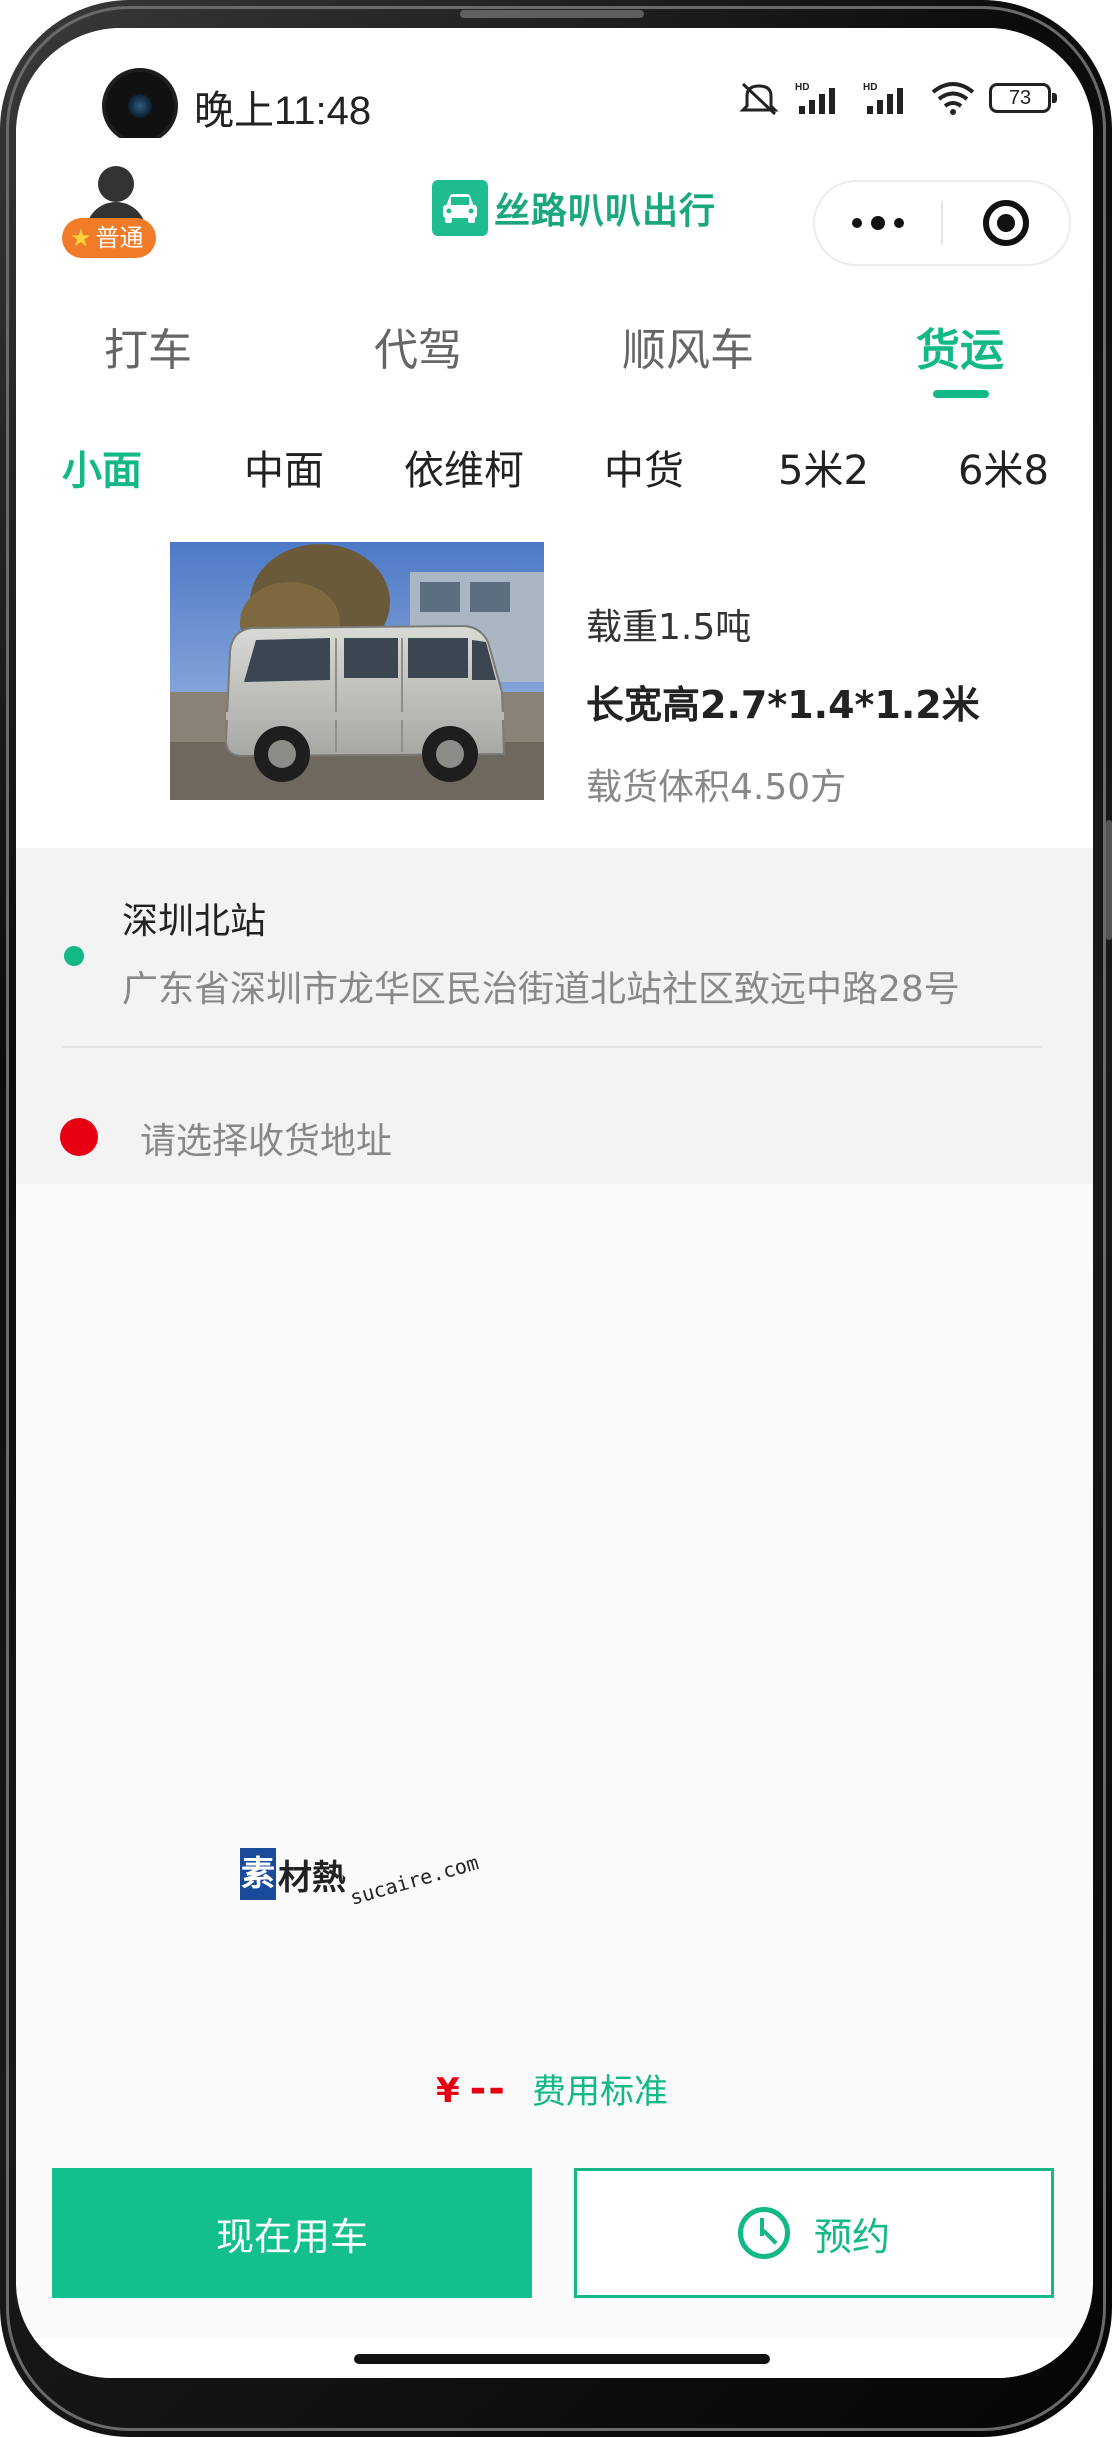 This screenshot has height=2437, width=1112. I want to click on target-icon, so click(1005, 223).